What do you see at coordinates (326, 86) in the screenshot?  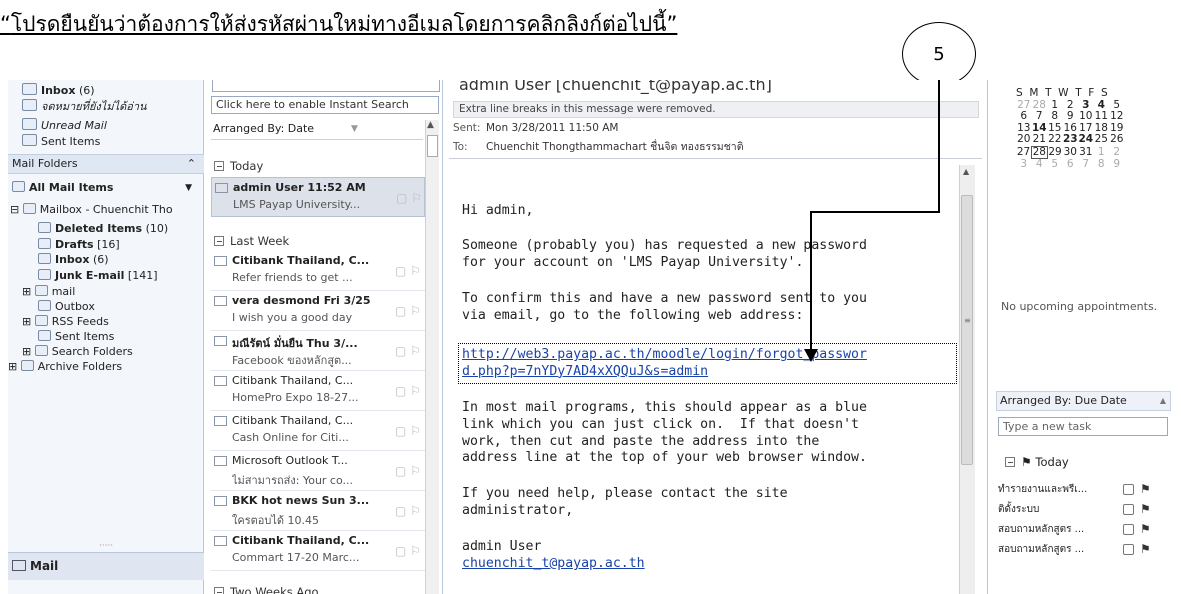 I see `search-box-top` at bounding box center [326, 86].